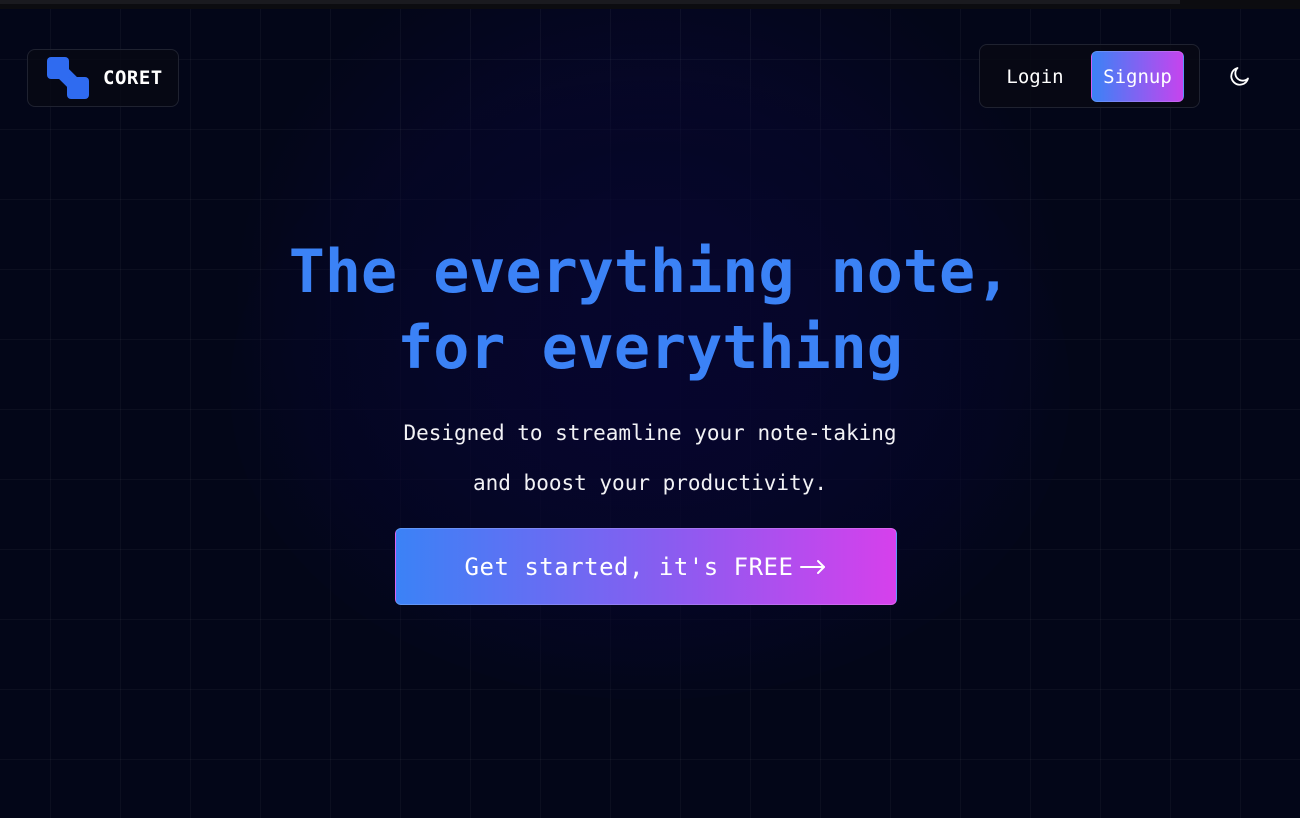 The image size is (1300, 818). I want to click on signup-button: Signup, so click(1137, 76).